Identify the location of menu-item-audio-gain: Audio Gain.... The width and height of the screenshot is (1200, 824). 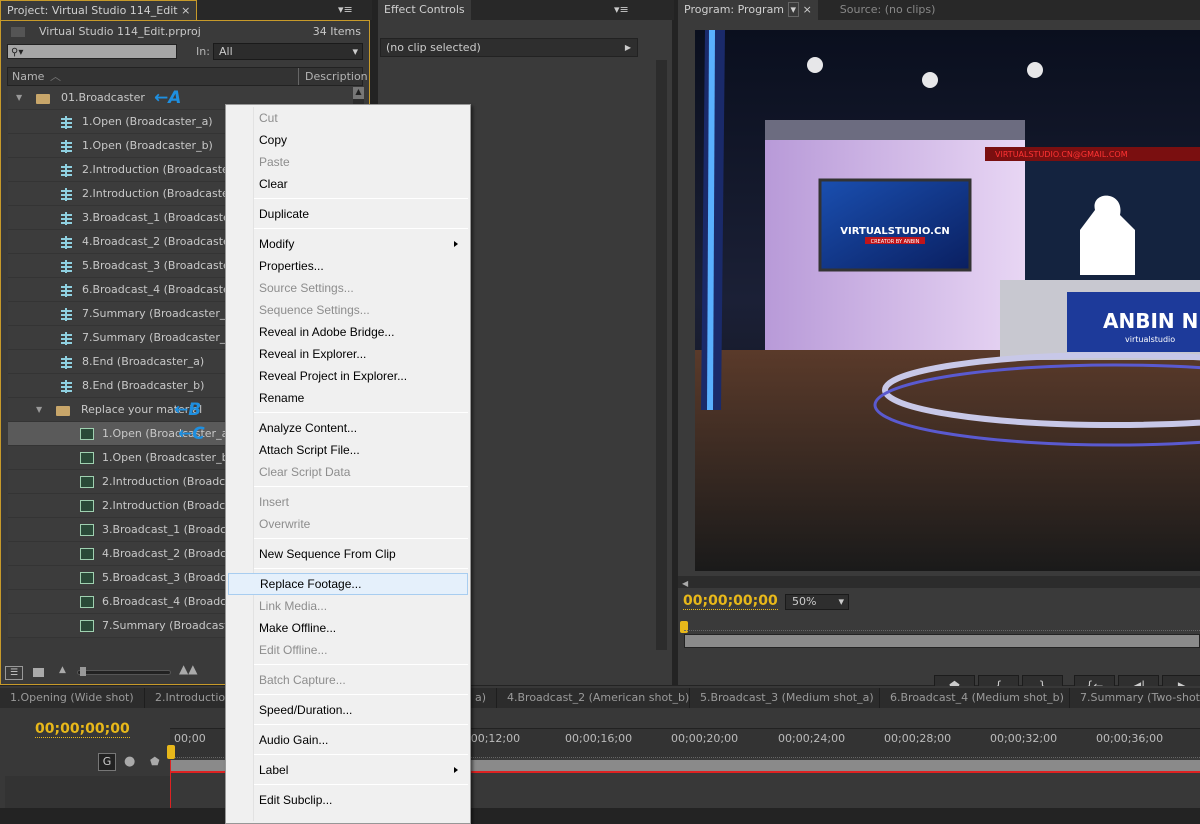
(348, 740).